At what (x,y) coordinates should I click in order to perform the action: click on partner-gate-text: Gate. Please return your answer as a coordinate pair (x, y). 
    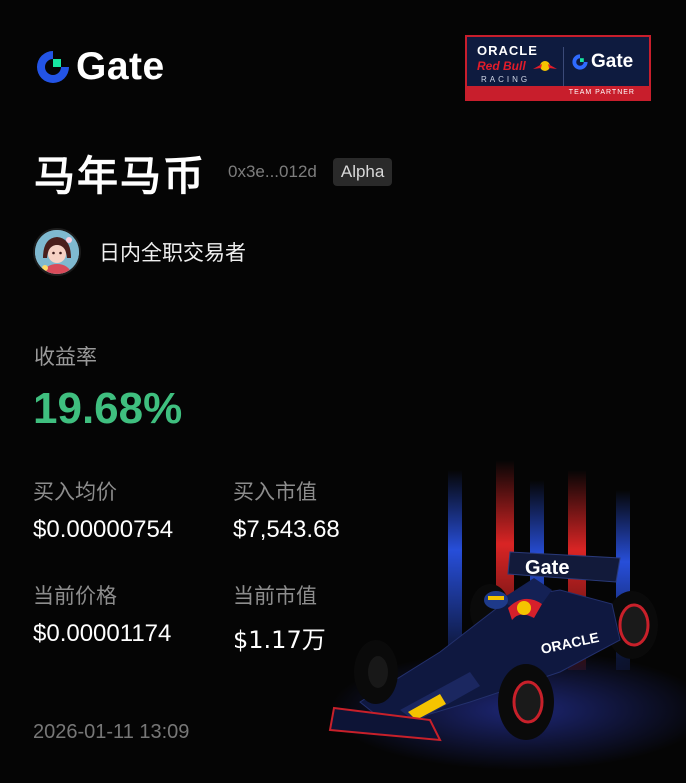
    Looking at the image, I should click on (612, 61).